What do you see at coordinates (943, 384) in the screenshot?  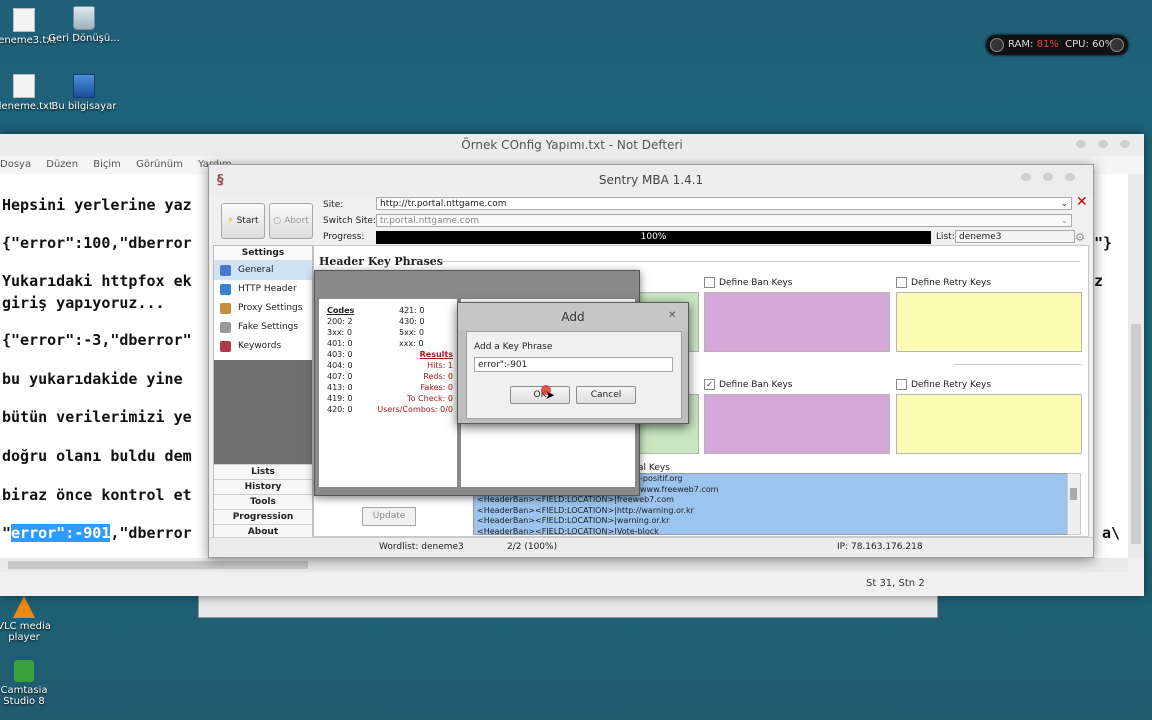 I see `define-retry-keys-2: Define Retry Keys` at bounding box center [943, 384].